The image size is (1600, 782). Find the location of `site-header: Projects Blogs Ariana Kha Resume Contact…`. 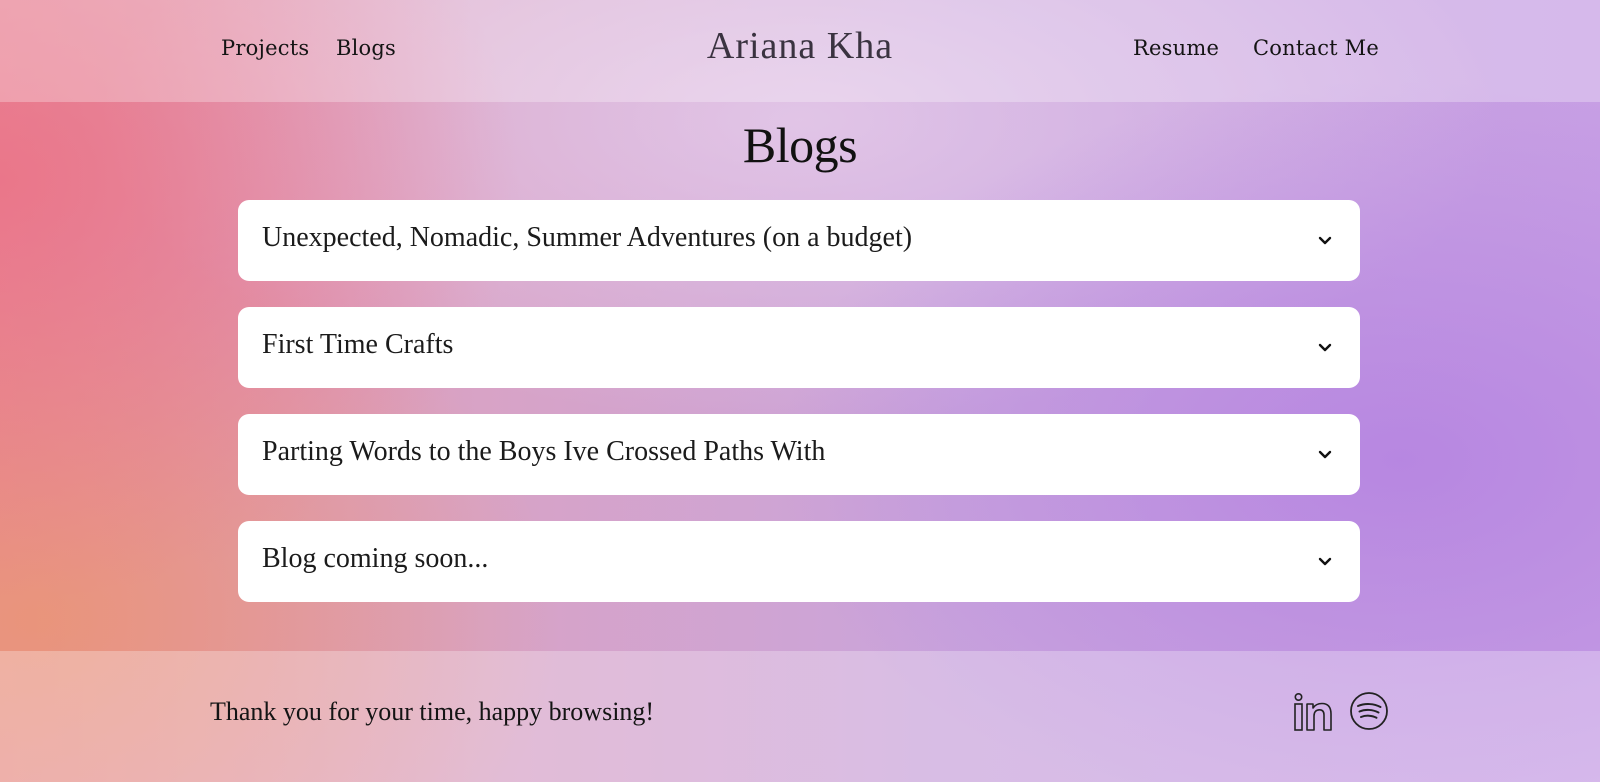

site-header: Projects Blogs Ariana Kha Resume Contact… is located at coordinates (800, 51).